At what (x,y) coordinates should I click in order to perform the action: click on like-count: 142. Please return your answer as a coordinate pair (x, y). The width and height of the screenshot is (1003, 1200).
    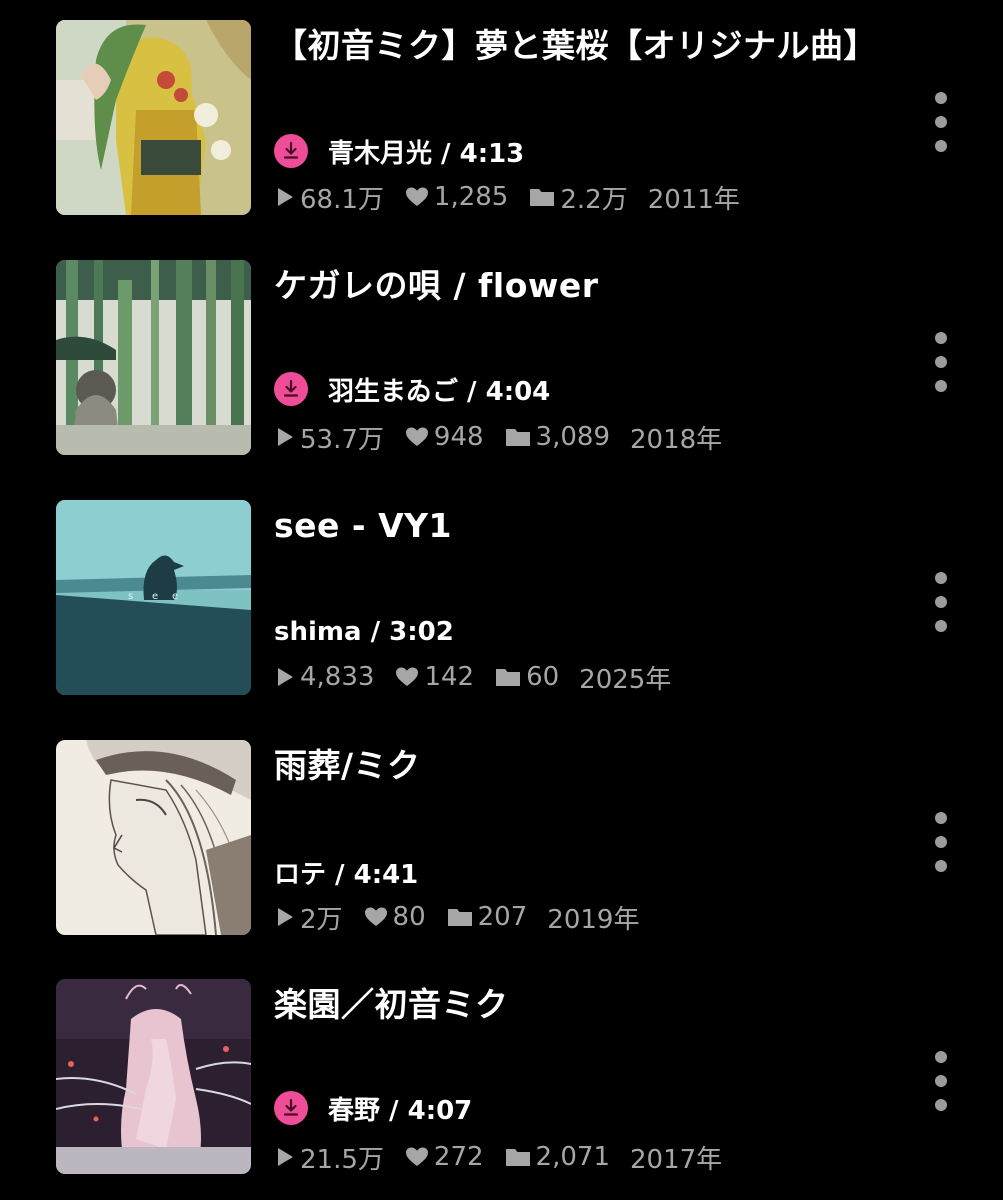
    Looking at the image, I should click on (434, 677).